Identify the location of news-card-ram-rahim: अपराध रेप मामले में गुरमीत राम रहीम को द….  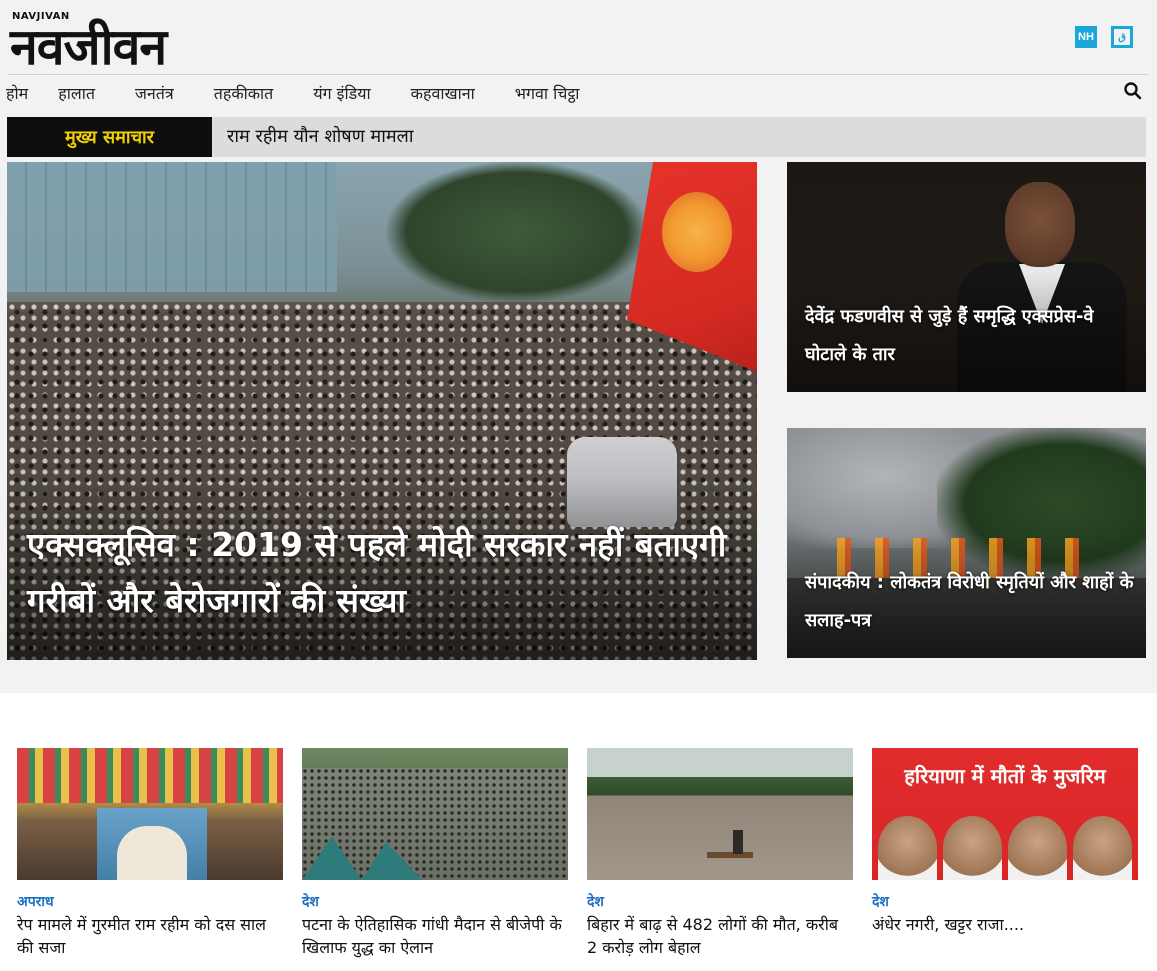
(150, 853).